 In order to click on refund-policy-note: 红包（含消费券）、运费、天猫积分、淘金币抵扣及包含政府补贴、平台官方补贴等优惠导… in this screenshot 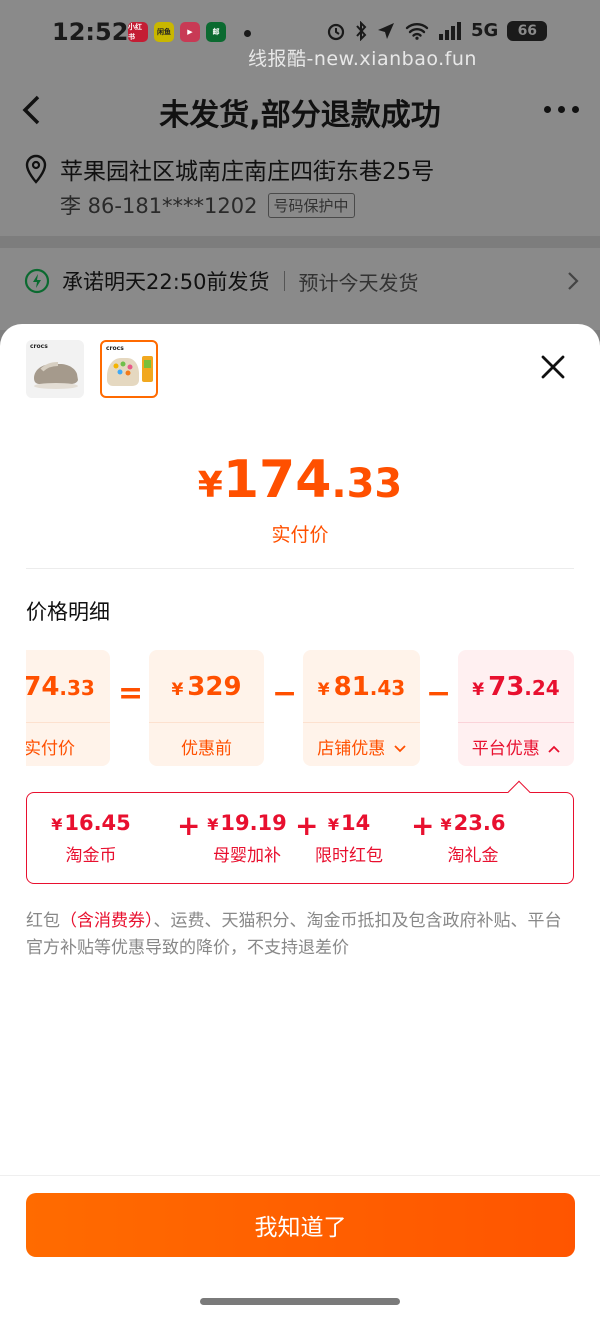, I will do `click(294, 934)`.